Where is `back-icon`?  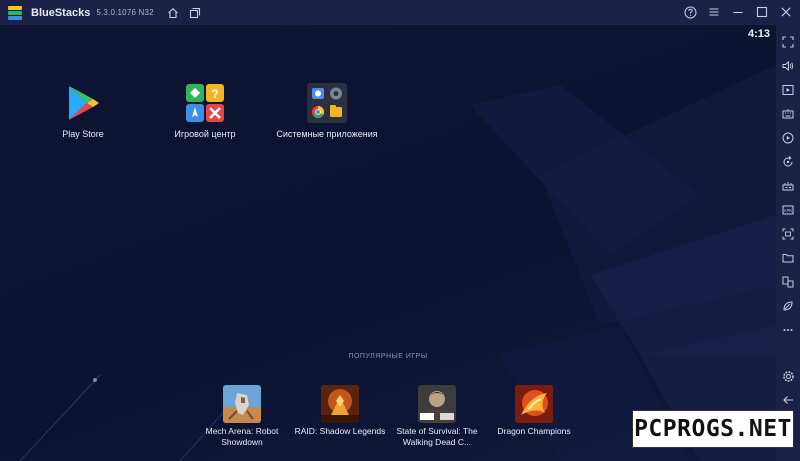
back-icon is located at coordinates (788, 400).